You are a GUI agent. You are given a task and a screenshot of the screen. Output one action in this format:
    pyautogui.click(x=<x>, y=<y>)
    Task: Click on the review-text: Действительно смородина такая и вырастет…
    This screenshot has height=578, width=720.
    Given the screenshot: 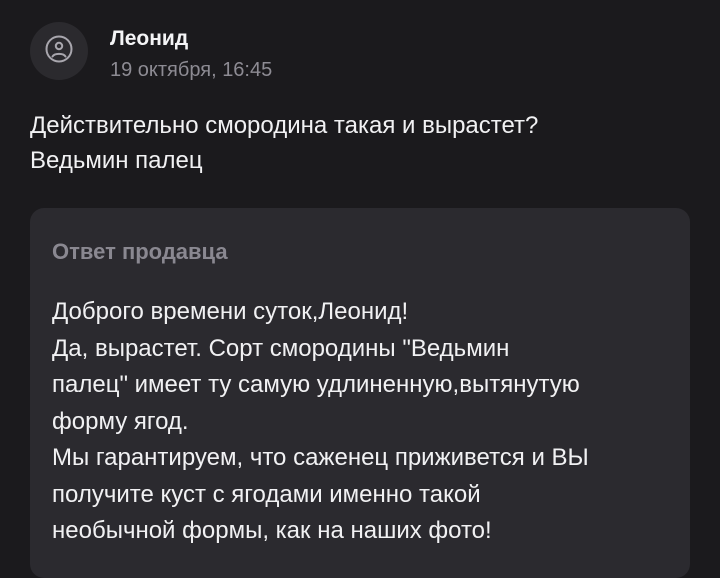 What is the action you would take?
    pyautogui.click(x=284, y=143)
    